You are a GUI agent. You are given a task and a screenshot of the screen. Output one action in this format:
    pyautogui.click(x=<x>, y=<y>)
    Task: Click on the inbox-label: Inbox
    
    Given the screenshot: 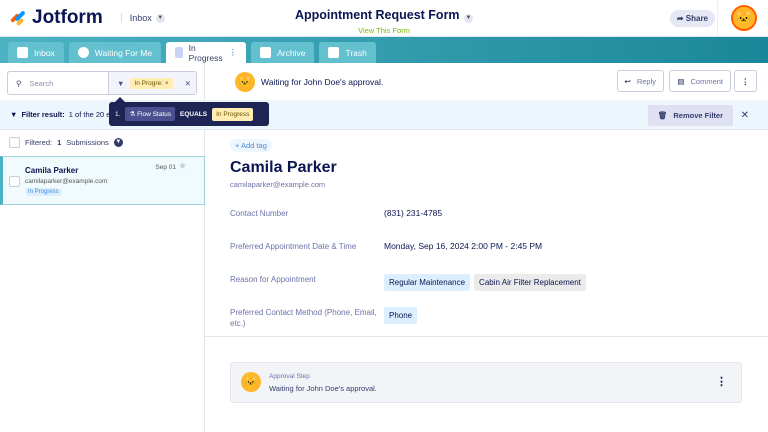 What is the action you would take?
    pyautogui.click(x=140, y=18)
    